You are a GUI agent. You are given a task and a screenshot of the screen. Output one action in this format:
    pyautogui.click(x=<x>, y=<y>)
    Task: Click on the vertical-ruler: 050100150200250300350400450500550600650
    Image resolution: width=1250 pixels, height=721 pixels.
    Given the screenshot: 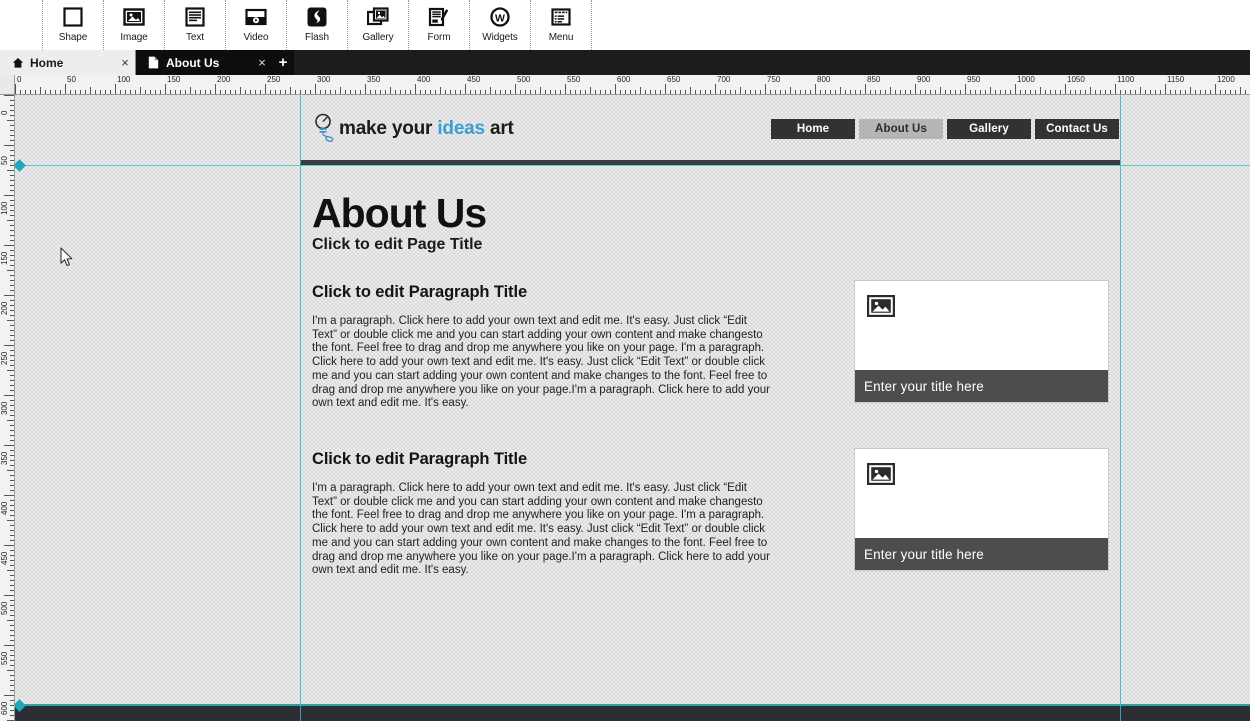 What is the action you would take?
    pyautogui.click(x=7, y=408)
    